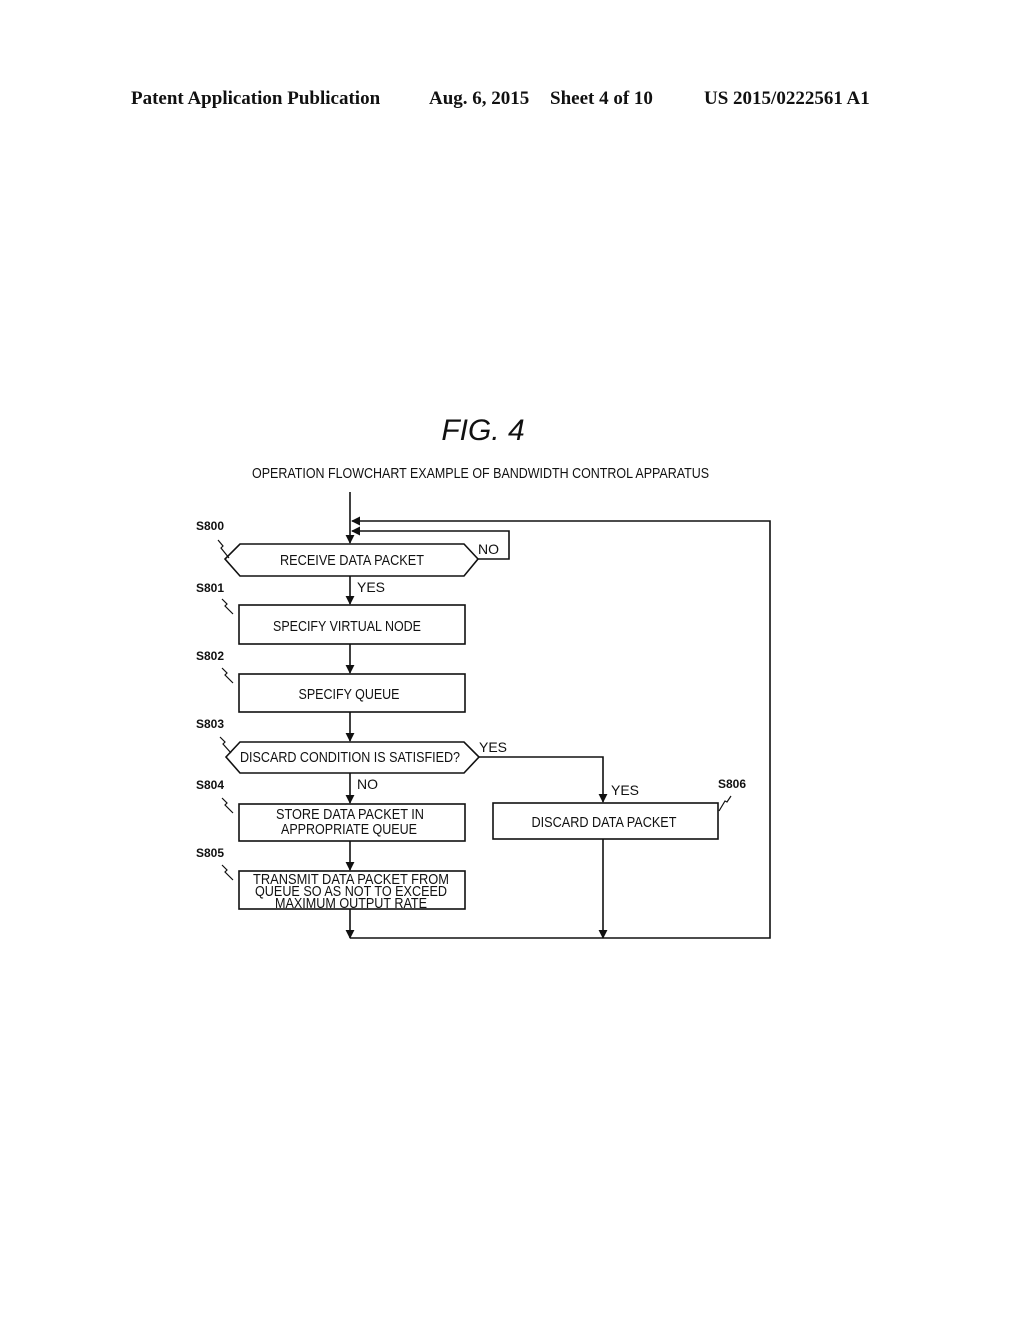 Image resolution: width=1024 pixels, height=1320 pixels. Describe the element at coordinates (227, 872) in the screenshot. I see `s805-leader` at that location.